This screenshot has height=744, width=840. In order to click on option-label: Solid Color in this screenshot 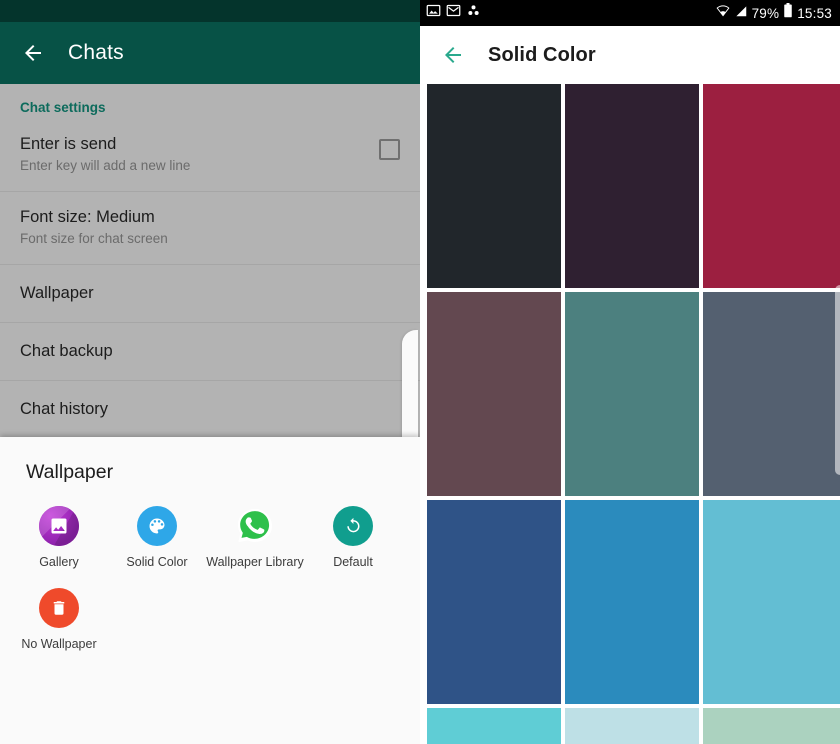, I will do `click(157, 562)`.